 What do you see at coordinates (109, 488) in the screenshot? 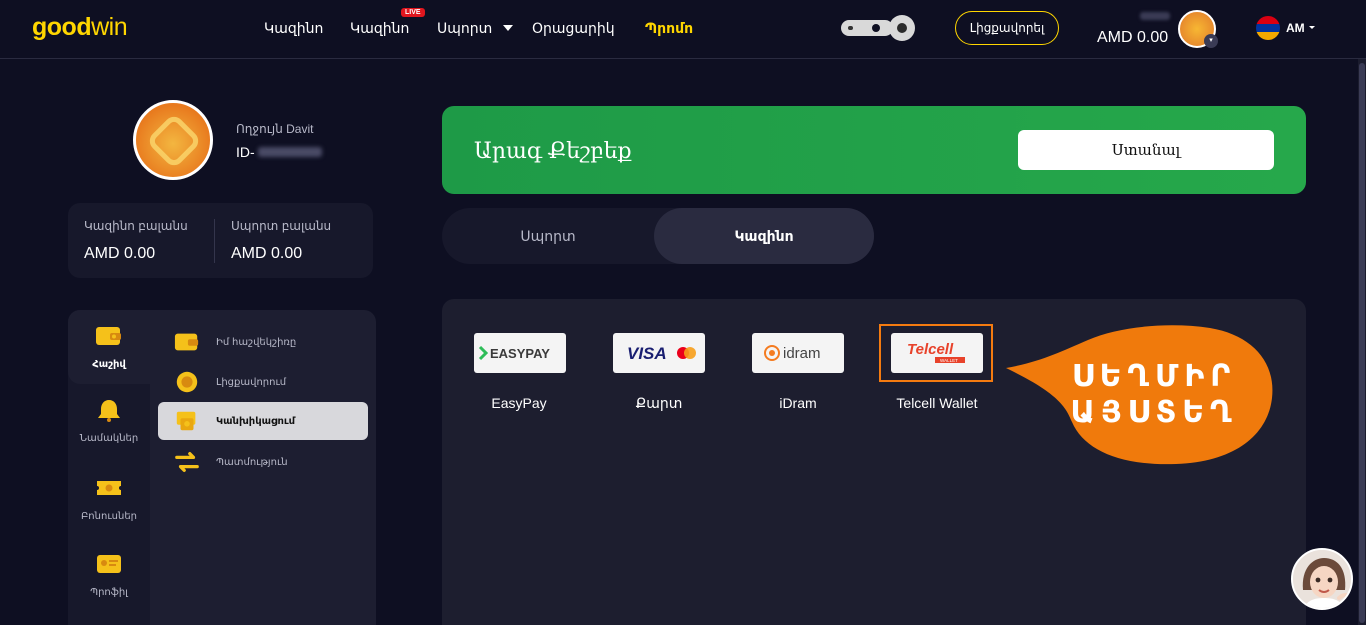
I see `ticket-icon` at bounding box center [109, 488].